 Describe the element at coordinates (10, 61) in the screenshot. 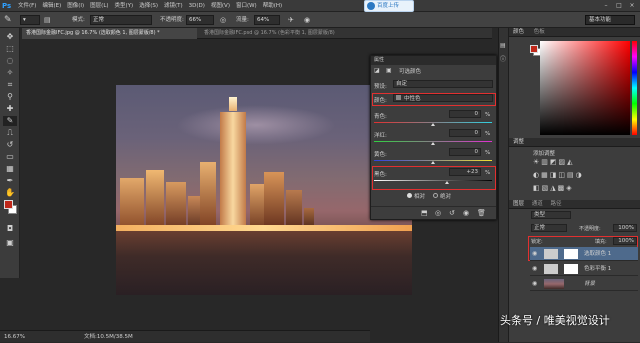

I see `lasso-tool-icon: ◌` at that location.